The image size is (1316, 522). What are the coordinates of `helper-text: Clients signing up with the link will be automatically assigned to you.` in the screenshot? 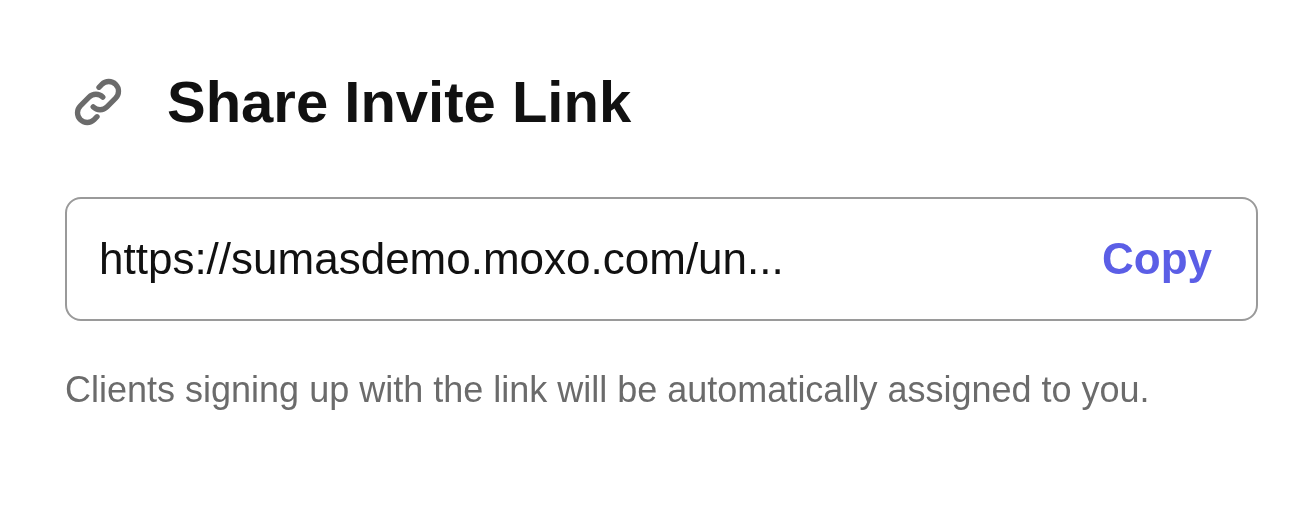 It's located at (608, 390).